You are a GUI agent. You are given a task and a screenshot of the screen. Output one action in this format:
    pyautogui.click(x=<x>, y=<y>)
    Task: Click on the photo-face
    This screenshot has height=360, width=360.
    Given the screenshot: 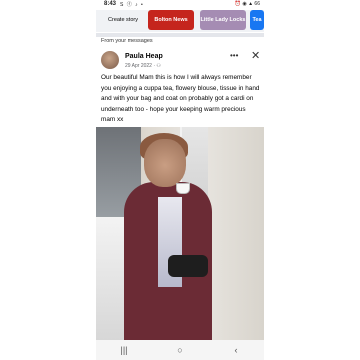 What is the action you would take?
    pyautogui.click(x=165, y=163)
    